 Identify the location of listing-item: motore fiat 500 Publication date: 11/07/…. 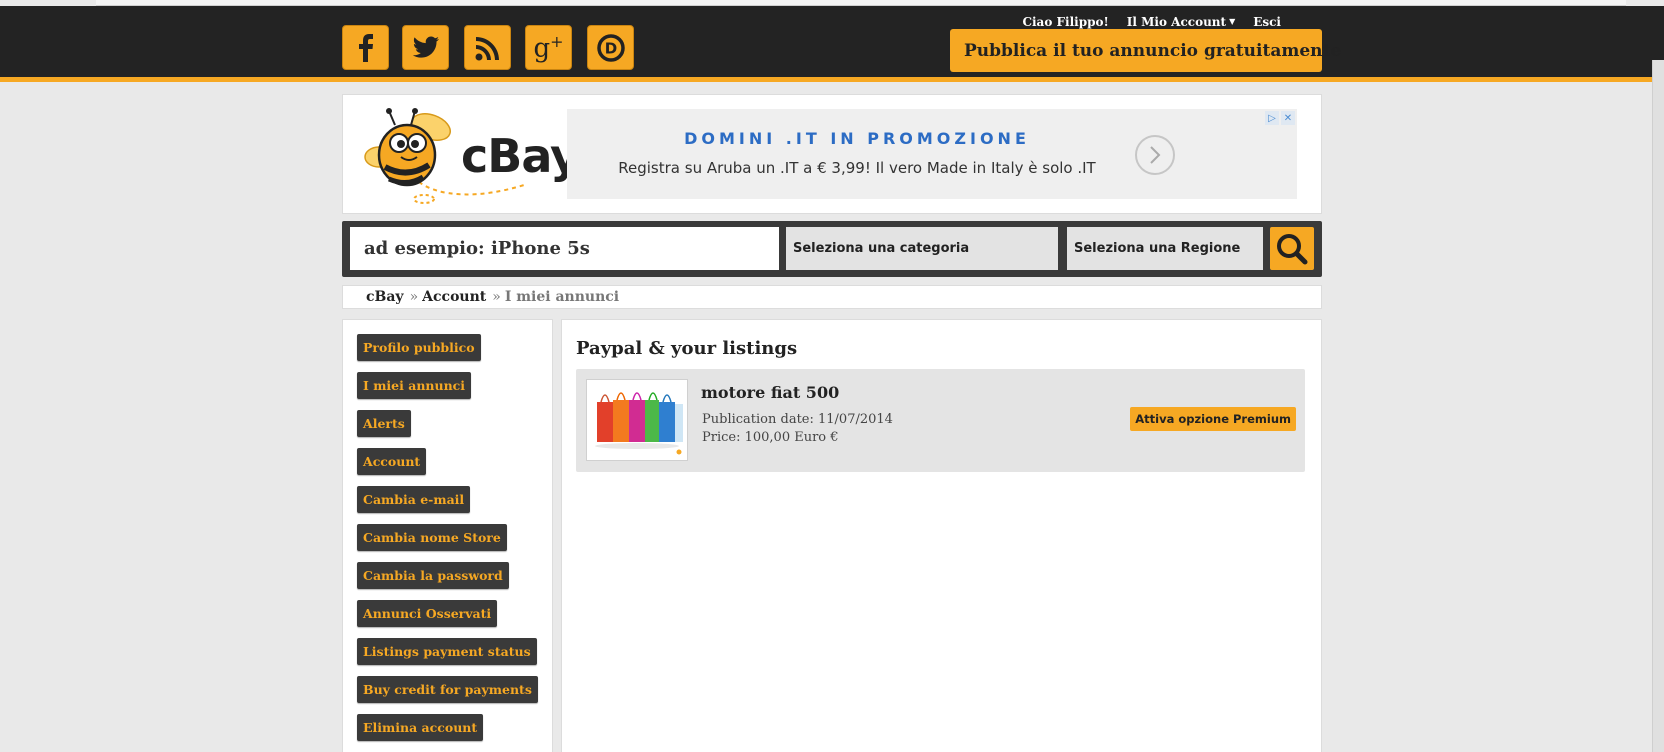
(940, 420).